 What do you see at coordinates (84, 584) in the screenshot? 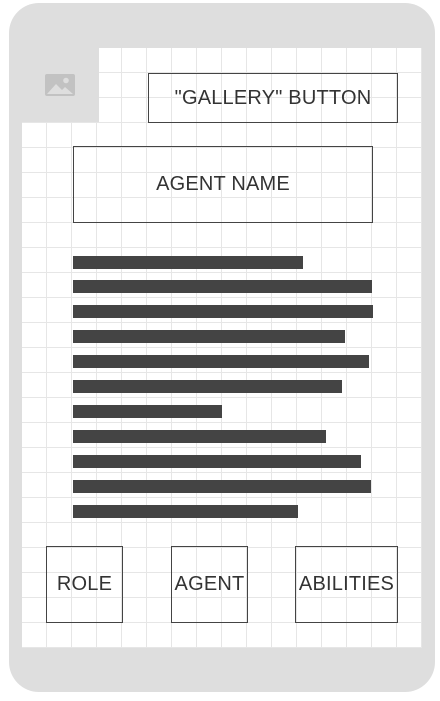
I see `tab-role: ROLE` at bounding box center [84, 584].